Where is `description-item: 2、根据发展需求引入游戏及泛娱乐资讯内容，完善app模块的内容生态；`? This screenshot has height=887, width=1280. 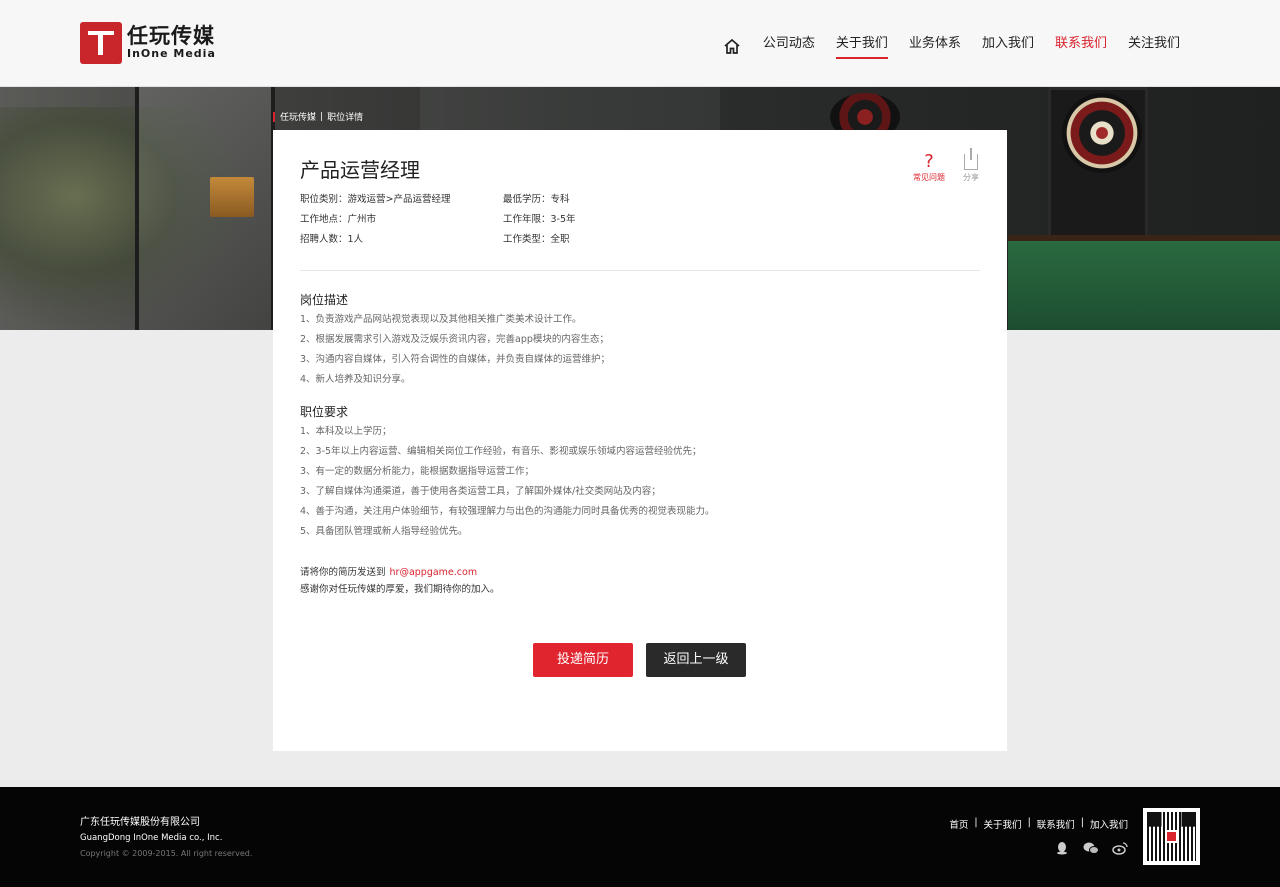 description-item: 2、根据发展需求引入游戏及泛娱乐资讯内容，完善app模块的内容生态； is located at coordinates (454, 339).